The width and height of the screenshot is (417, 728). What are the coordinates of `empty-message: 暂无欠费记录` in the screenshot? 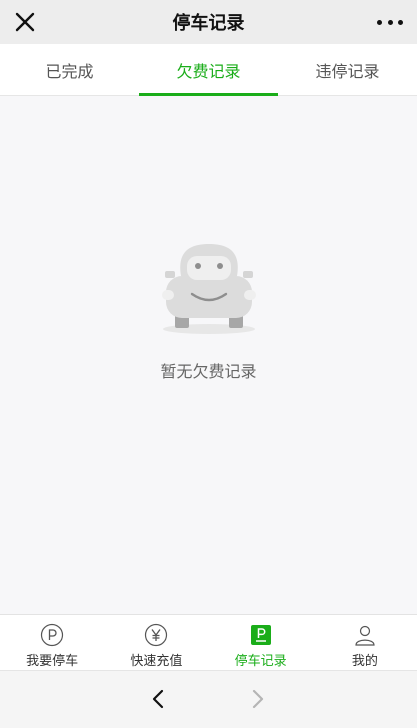 It's located at (208, 371).